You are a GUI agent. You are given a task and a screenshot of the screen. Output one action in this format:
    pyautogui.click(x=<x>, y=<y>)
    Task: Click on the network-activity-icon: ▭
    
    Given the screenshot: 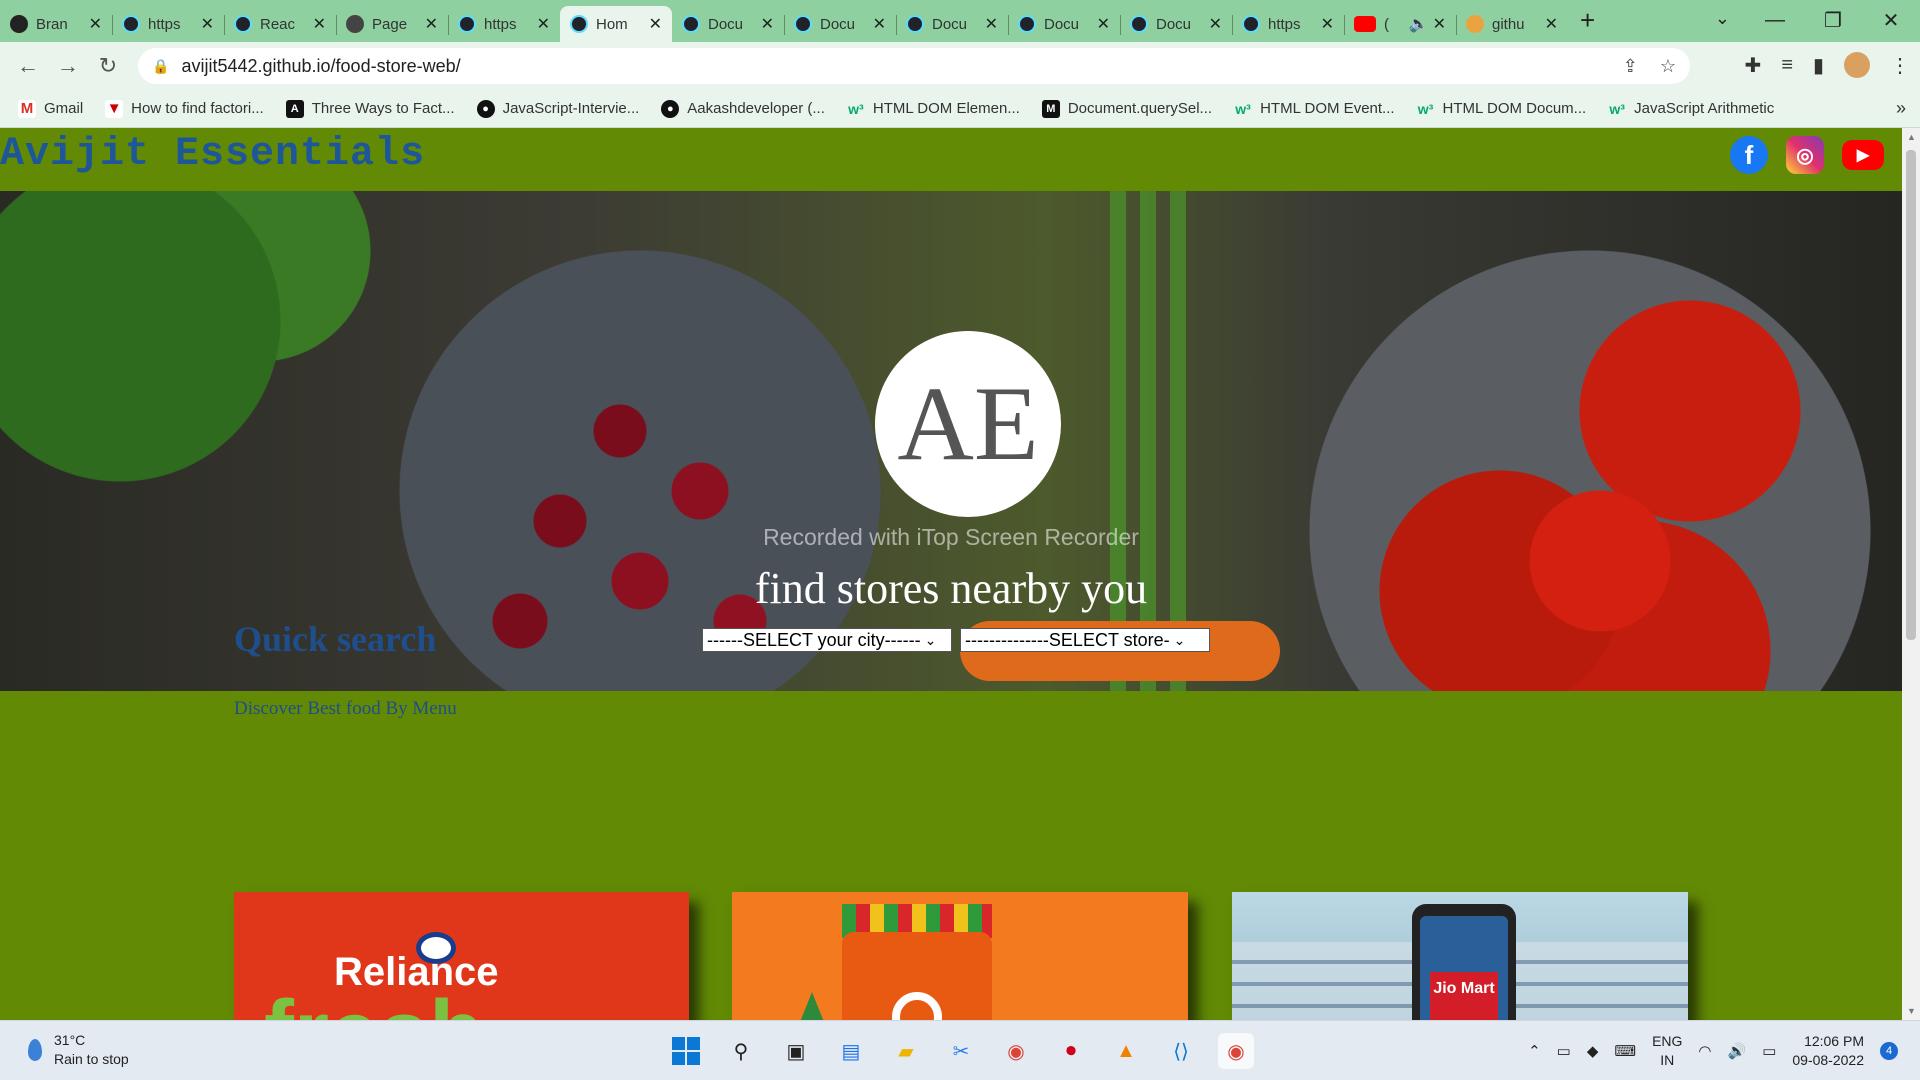 What is the action you would take?
    pyautogui.click(x=1564, y=1051)
    